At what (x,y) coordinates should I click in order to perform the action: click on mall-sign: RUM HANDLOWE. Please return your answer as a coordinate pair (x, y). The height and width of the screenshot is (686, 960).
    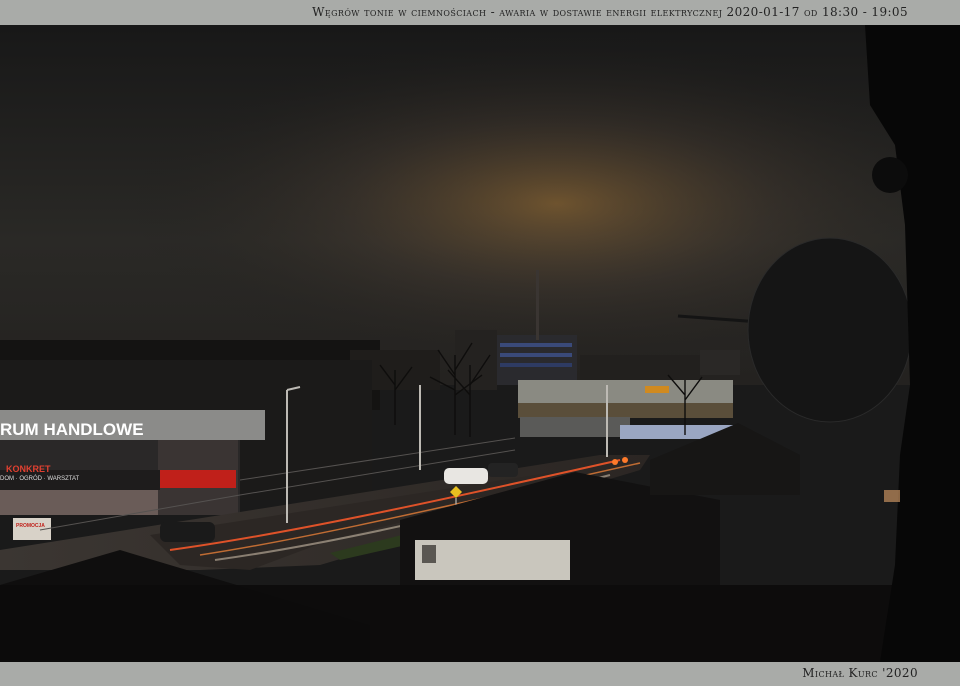
    Looking at the image, I should click on (72, 429).